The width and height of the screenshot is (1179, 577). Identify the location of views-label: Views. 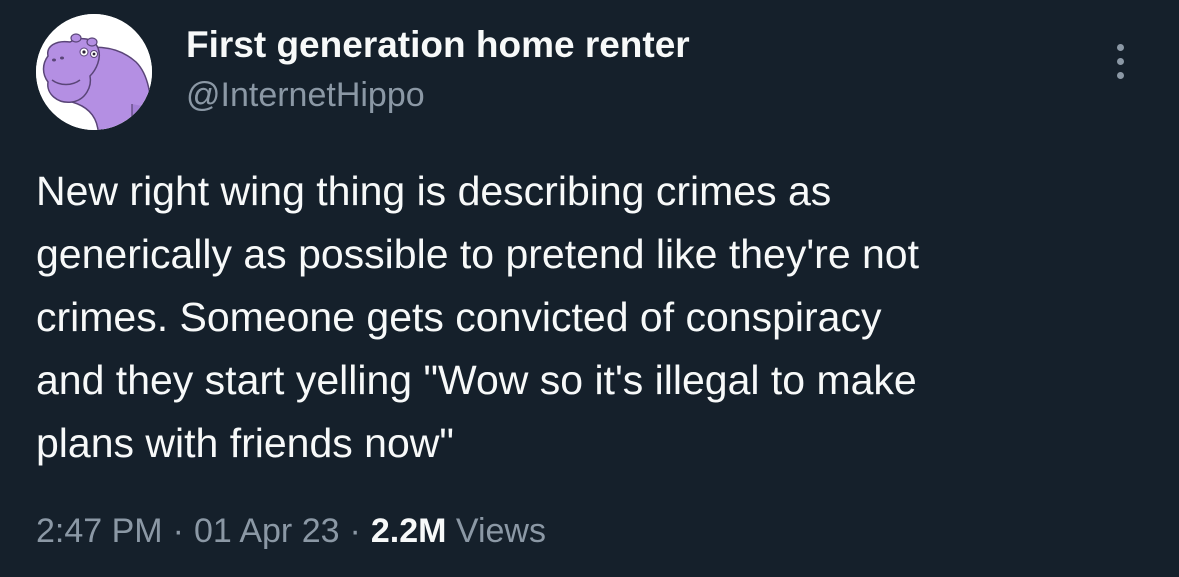
(500, 531).